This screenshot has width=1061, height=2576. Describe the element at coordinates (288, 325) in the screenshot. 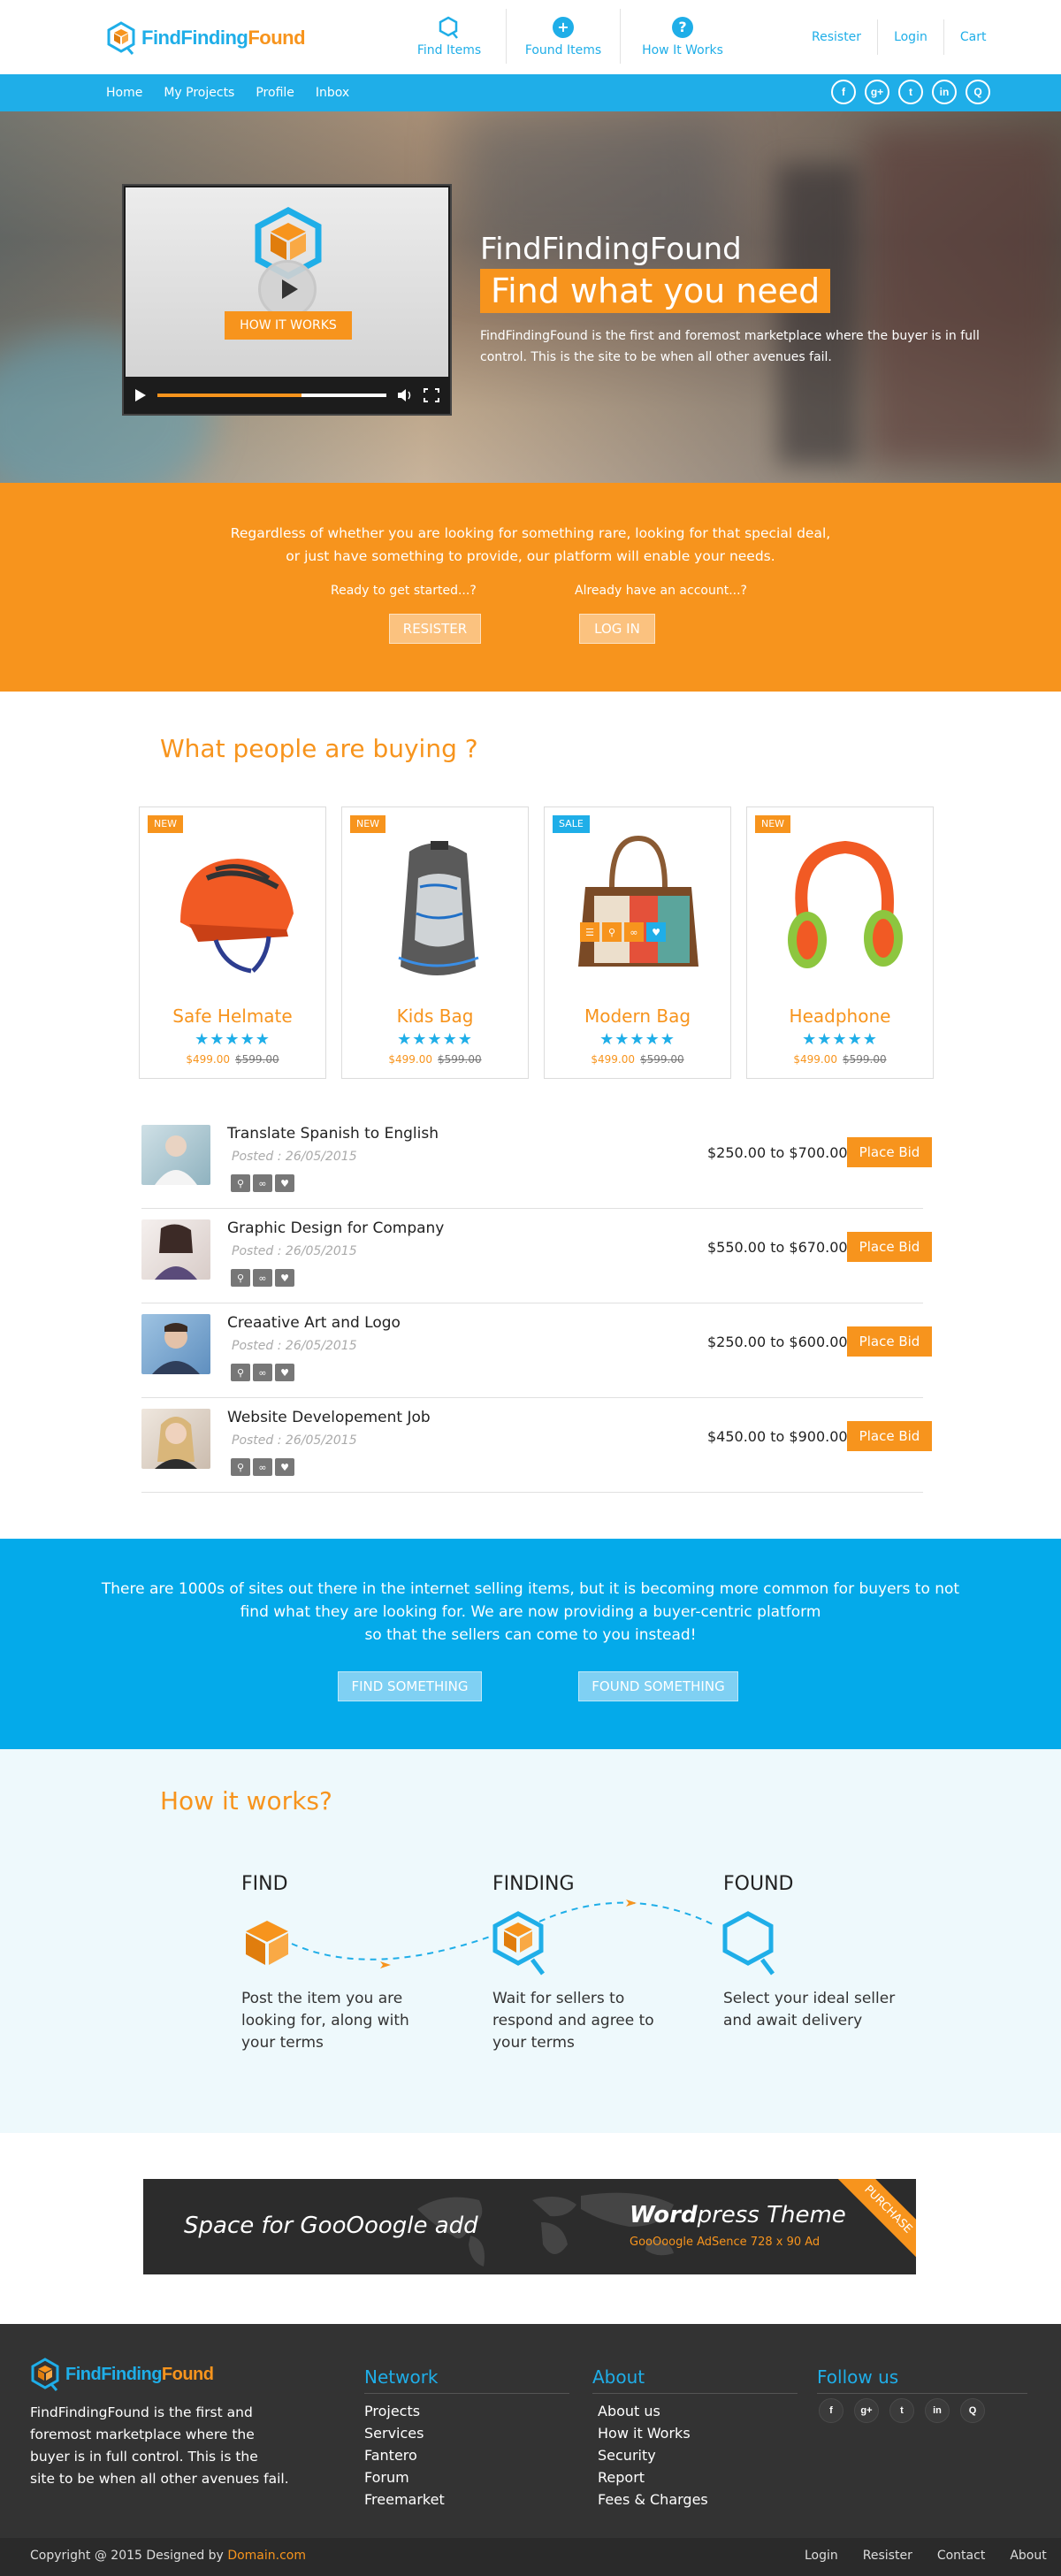

I see `video-how-it-works-label: HOW IT WORKS` at that location.